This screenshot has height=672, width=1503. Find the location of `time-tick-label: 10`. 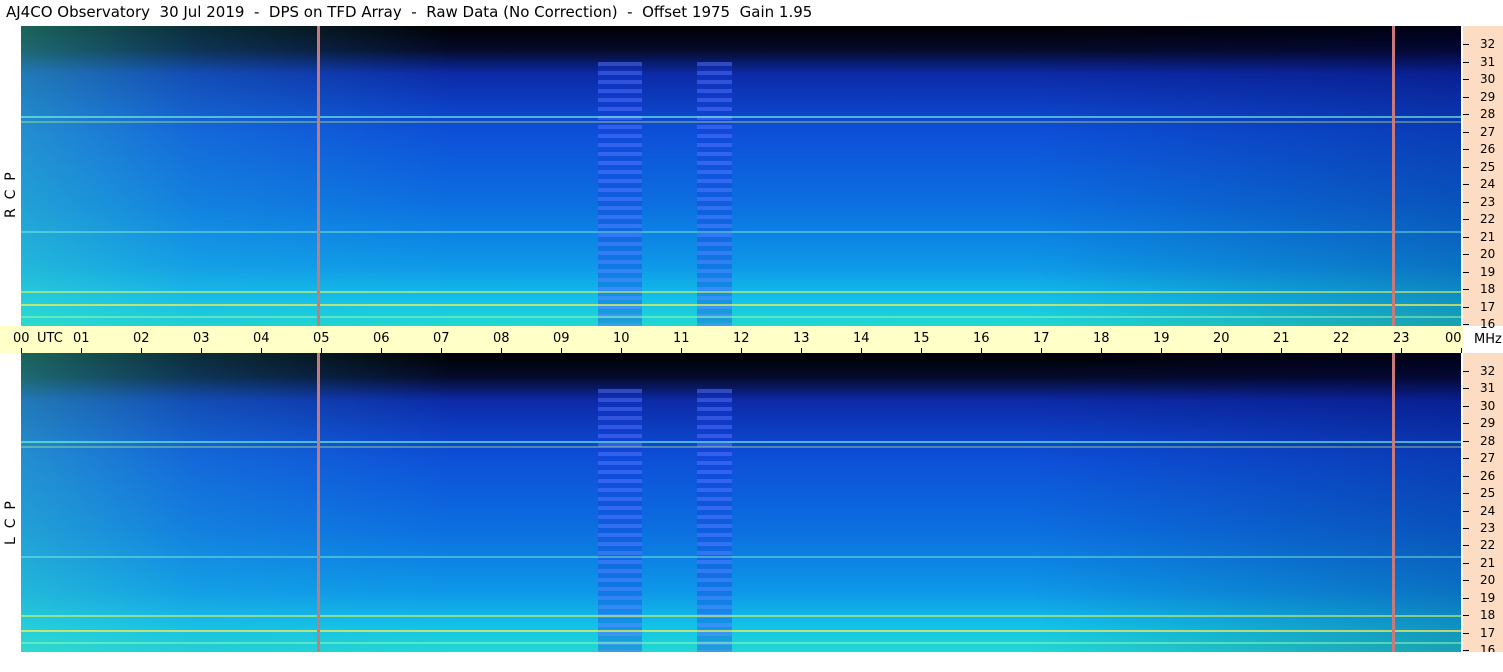

time-tick-label: 10 is located at coordinates (621, 338).